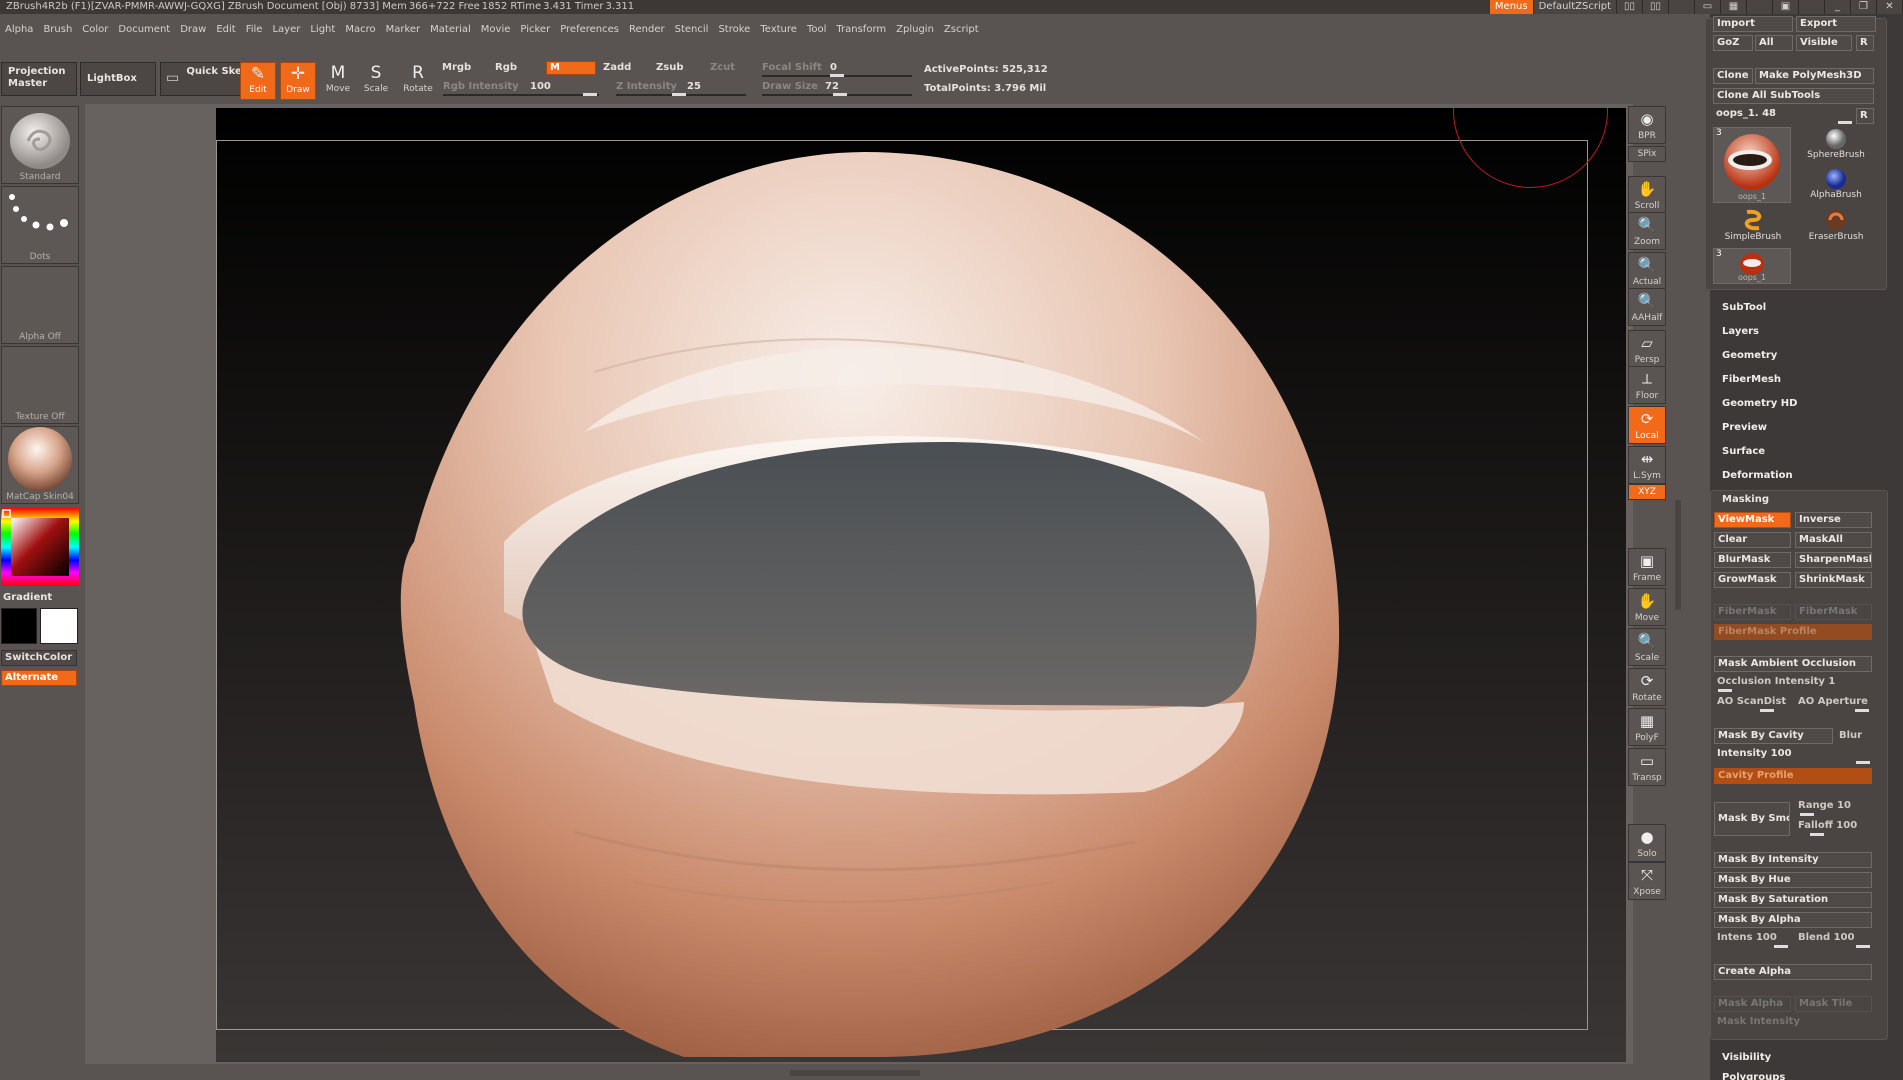 Image resolution: width=1903 pixels, height=1080 pixels. I want to click on window-icon: ▣, so click(1786, 7).